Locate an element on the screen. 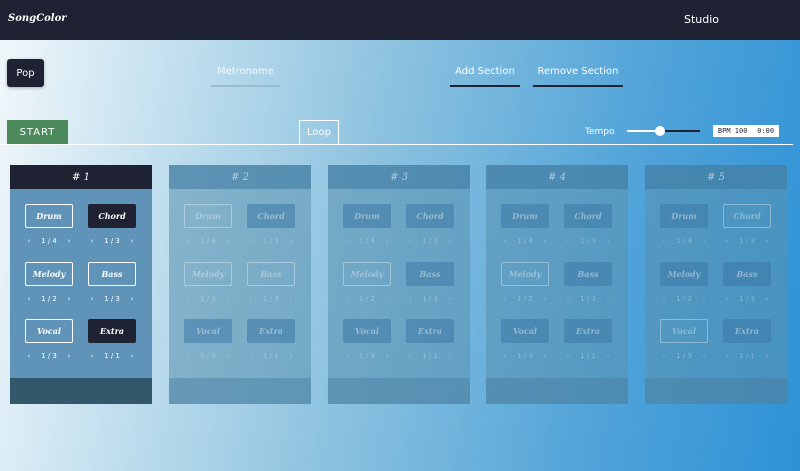 Image resolution: width=800 pixels, height=471 pixels. genre-button: Pop is located at coordinates (25, 73).